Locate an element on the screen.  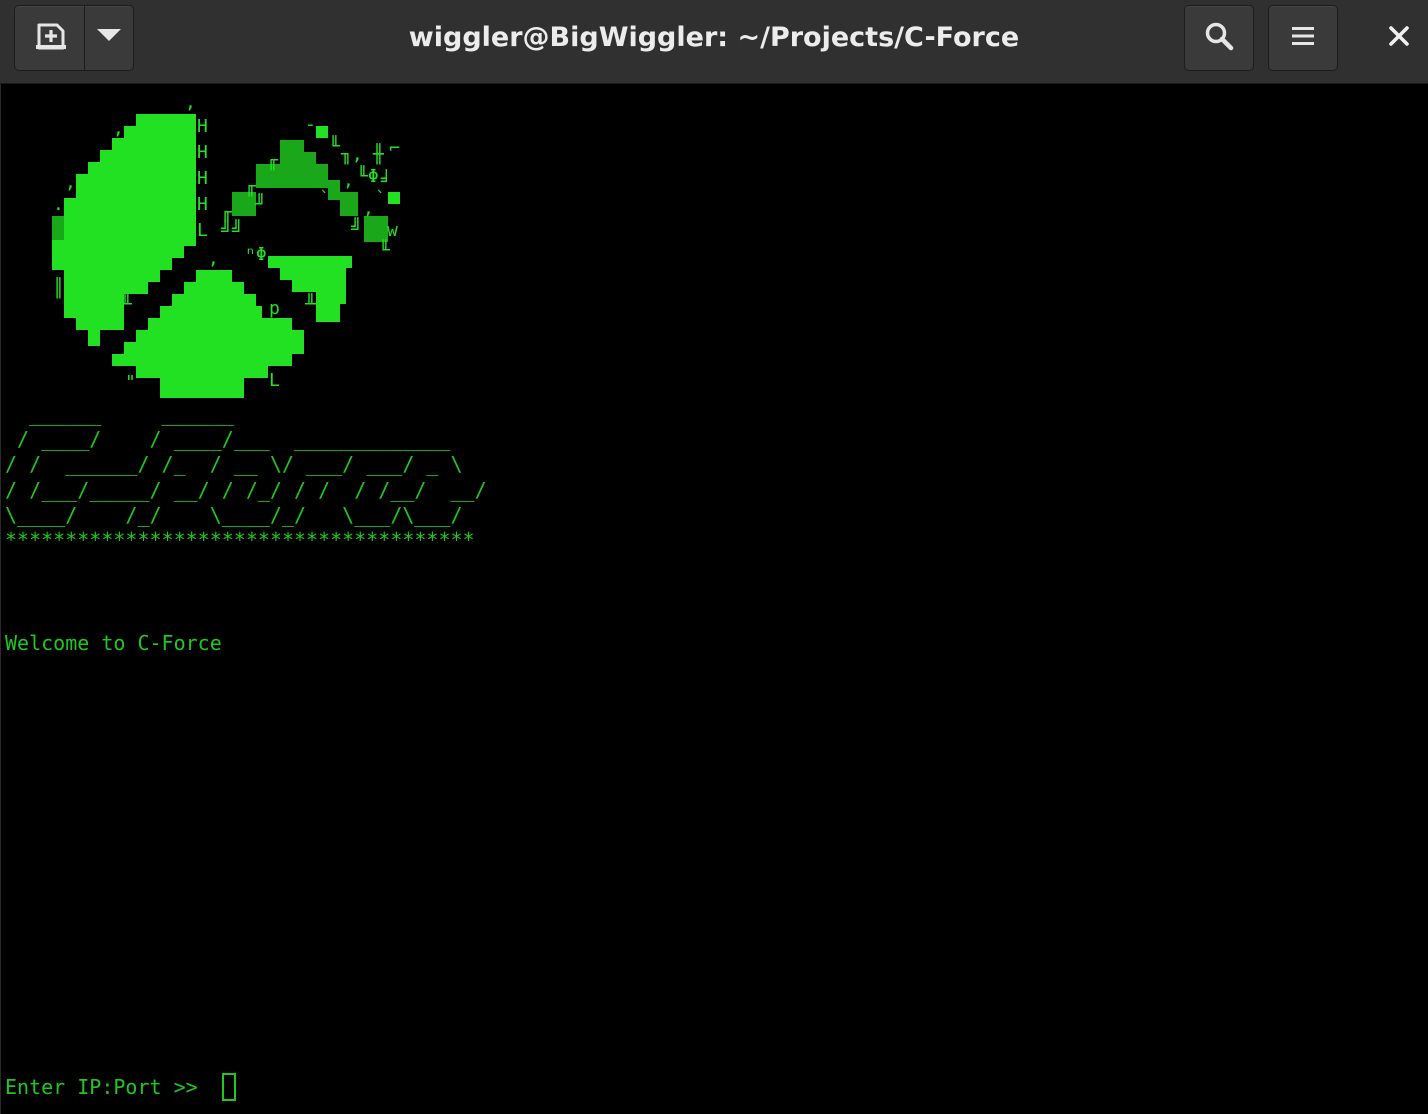
ip-port-prompt: Enter IP:Port >> is located at coordinates (120, 1087).